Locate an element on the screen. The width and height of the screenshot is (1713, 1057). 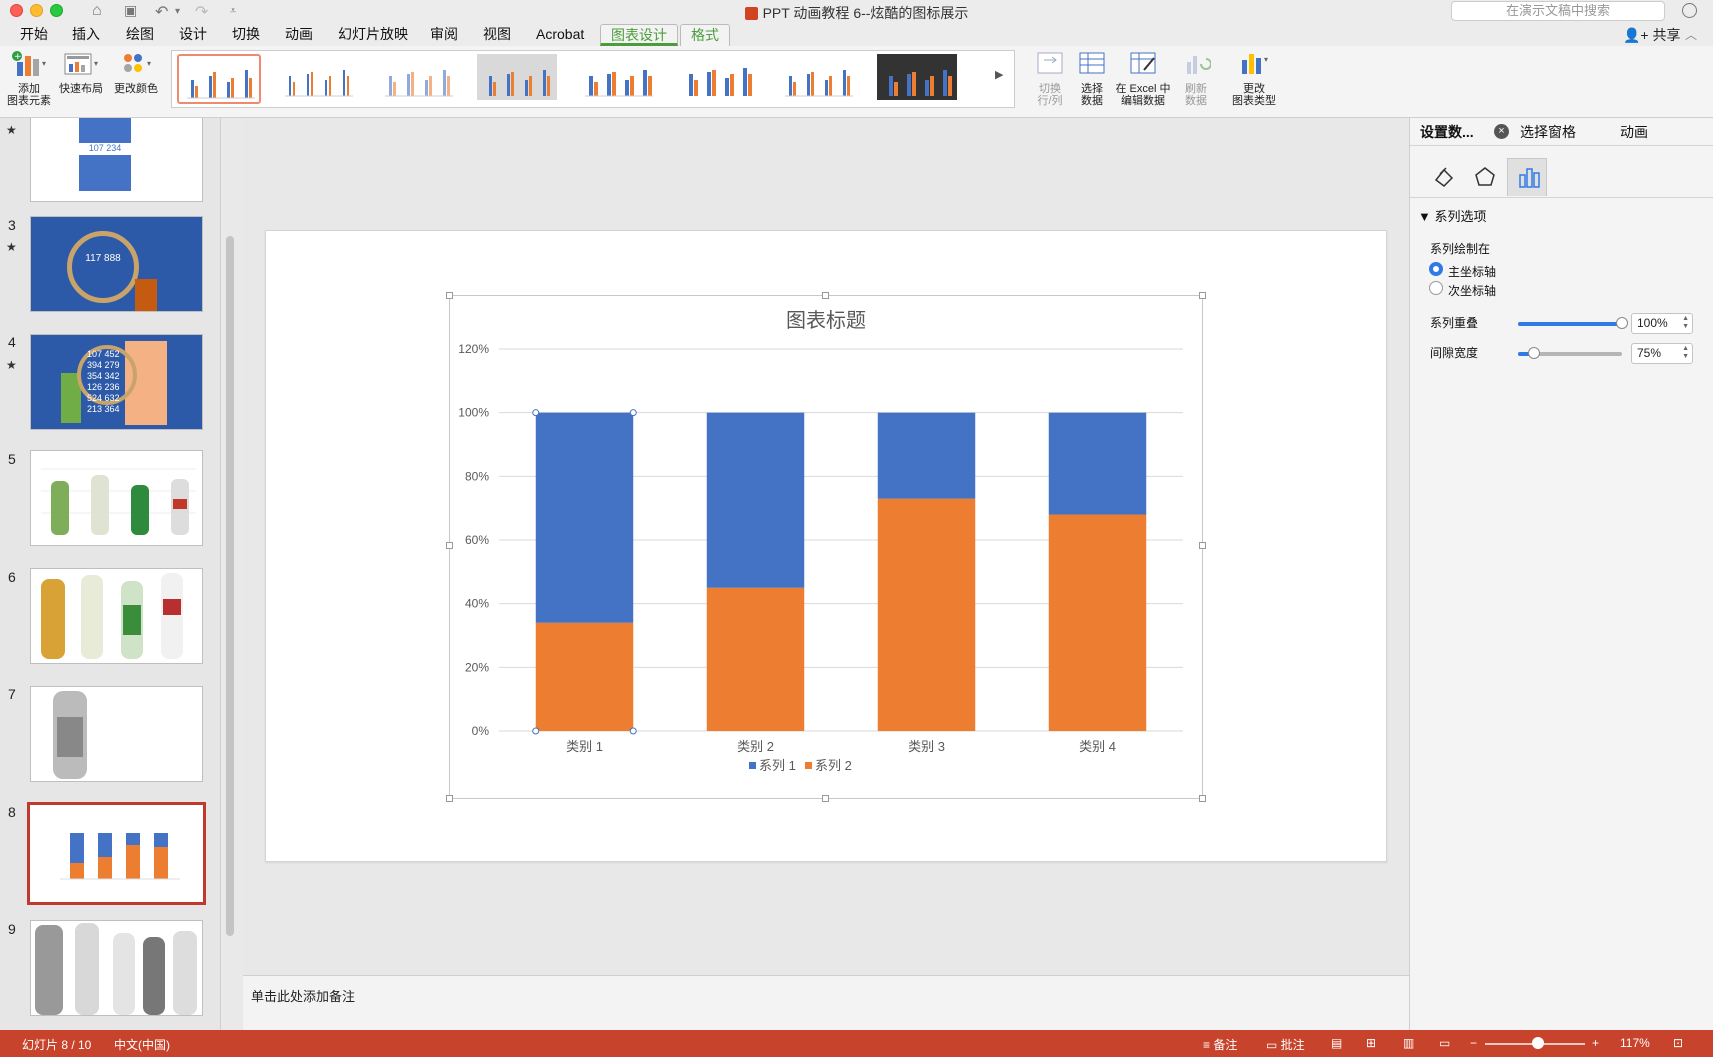
chart-styles-gallery is located at coordinates (593, 79).